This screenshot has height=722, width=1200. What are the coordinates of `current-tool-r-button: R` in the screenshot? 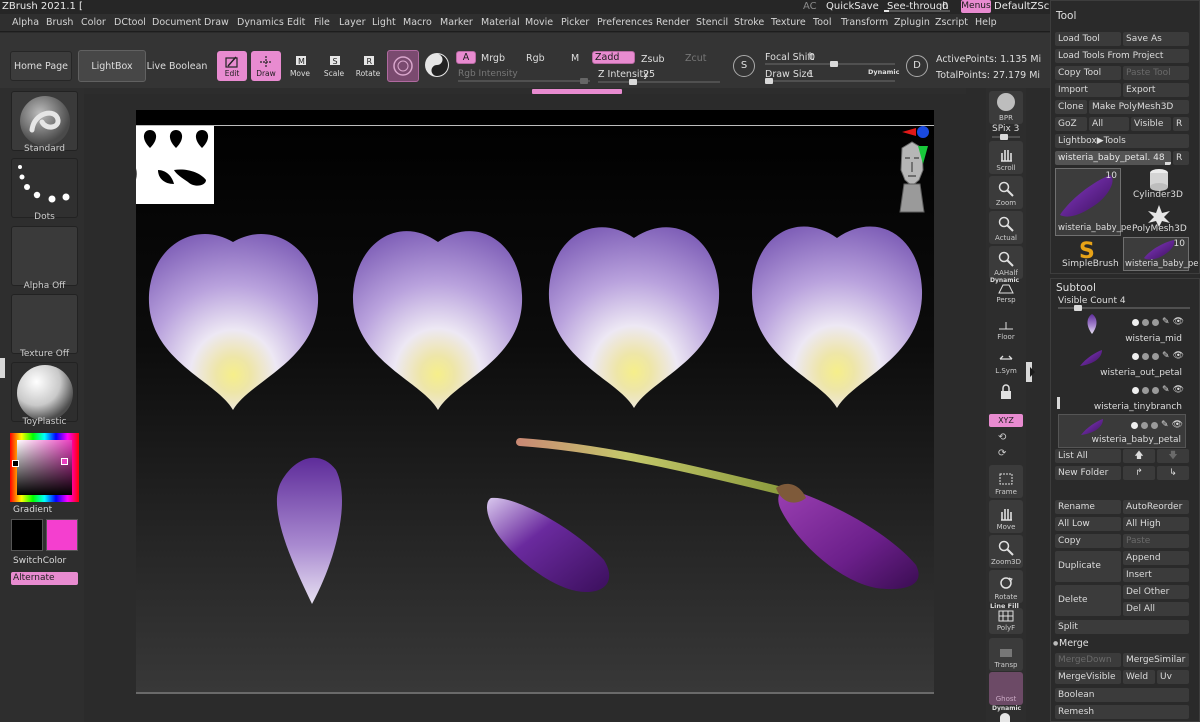 It's located at (1181, 158).